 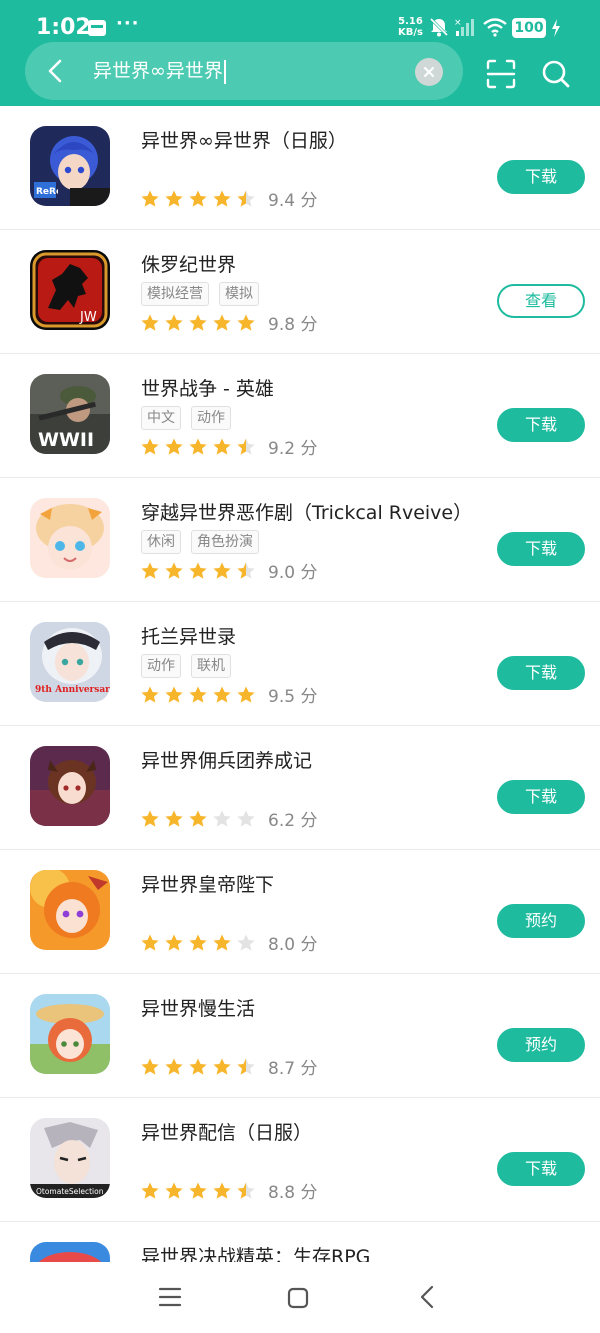 What do you see at coordinates (300, 1242) in the screenshot?
I see `app-list-item: 异世界决战精英：生存RPG` at bounding box center [300, 1242].